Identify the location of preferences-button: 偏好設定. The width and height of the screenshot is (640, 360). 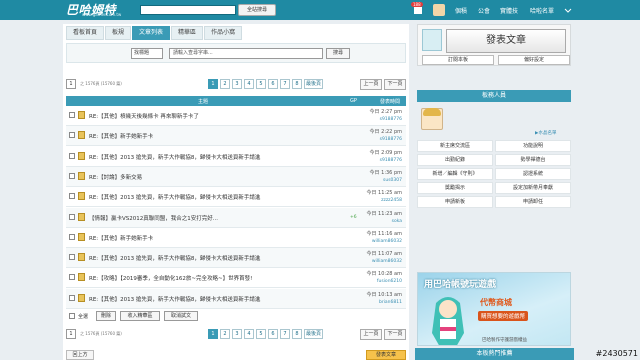
(534, 60).